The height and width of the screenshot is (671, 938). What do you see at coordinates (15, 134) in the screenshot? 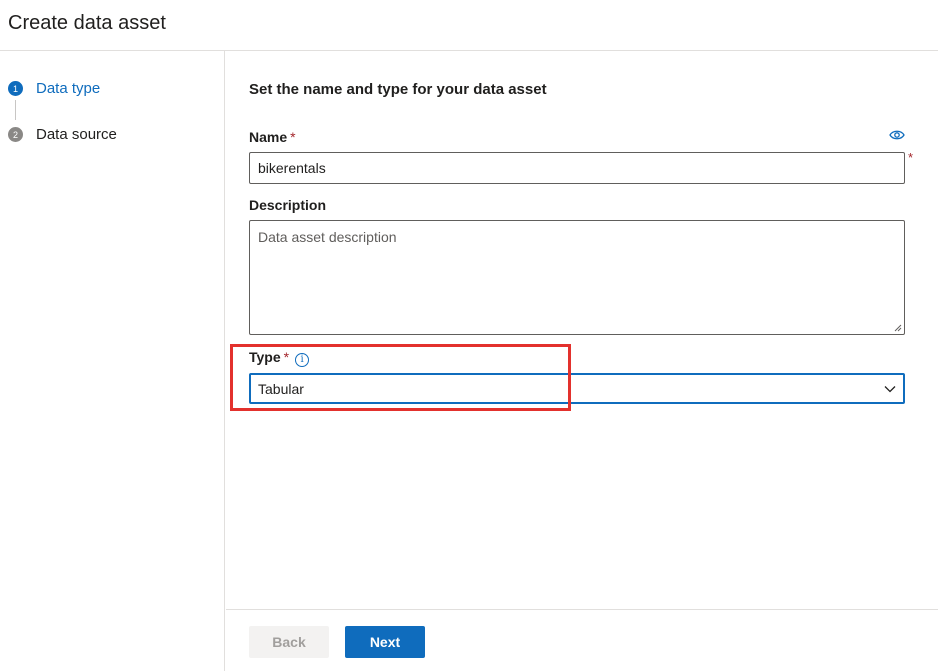
I see `step-number-badge: 2` at bounding box center [15, 134].